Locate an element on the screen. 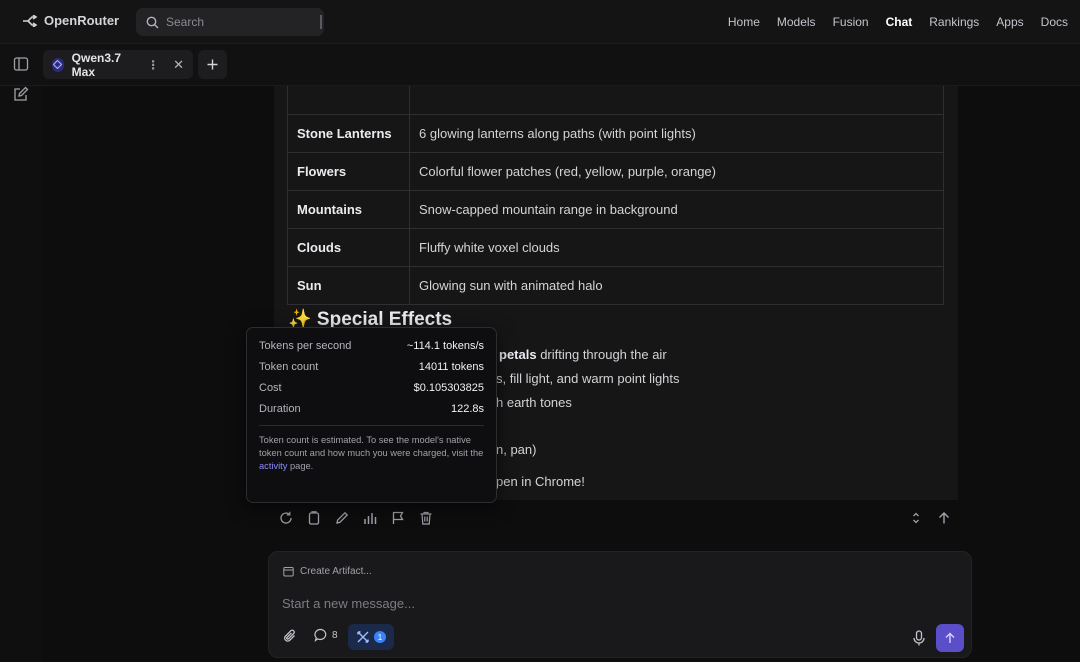  stat-value: $0.105303825 is located at coordinates (448, 388).